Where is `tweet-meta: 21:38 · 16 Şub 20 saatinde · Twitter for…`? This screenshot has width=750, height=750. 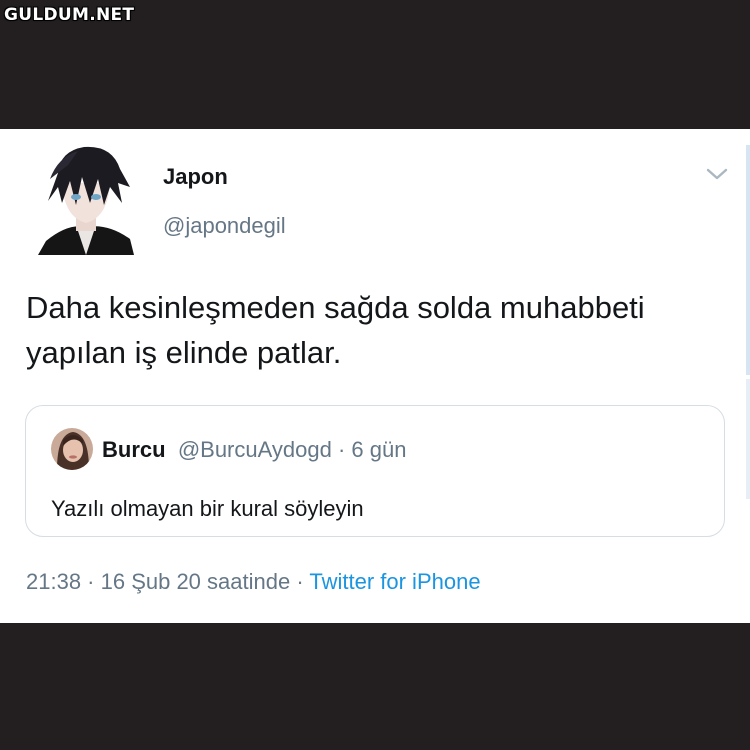
tweet-meta: 21:38 · 16 Şub 20 saatinde · Twitter for… is located at coordinates (253, 582).